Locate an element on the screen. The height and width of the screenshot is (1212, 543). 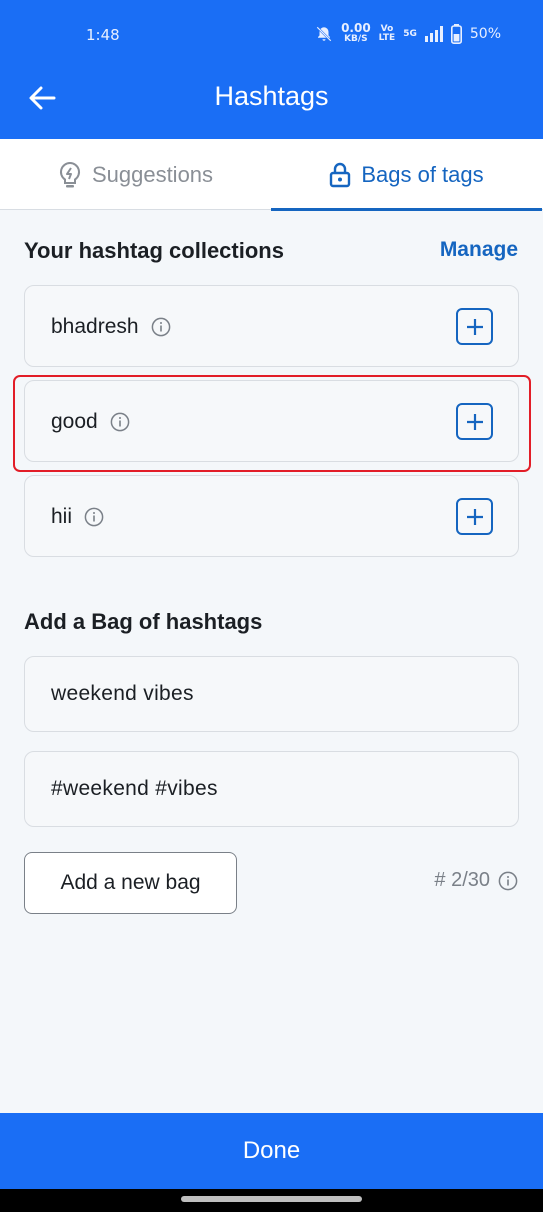
lightbulb-icon is located at coordinates (69, 174).